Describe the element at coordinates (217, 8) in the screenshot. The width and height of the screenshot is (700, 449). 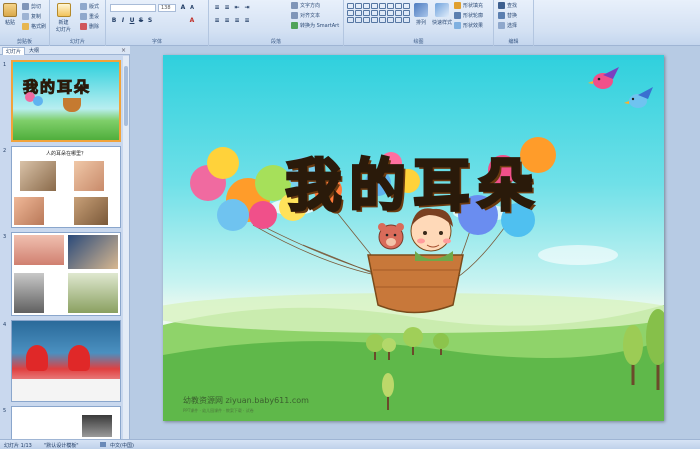
I see `bullets-button: ≡` at that location.